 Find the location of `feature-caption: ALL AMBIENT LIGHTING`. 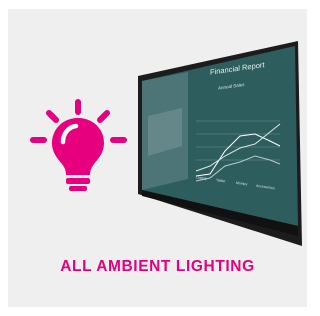

feature-caption: ALL AMBIENT LIGHTING is located at coordinates (157, 266).